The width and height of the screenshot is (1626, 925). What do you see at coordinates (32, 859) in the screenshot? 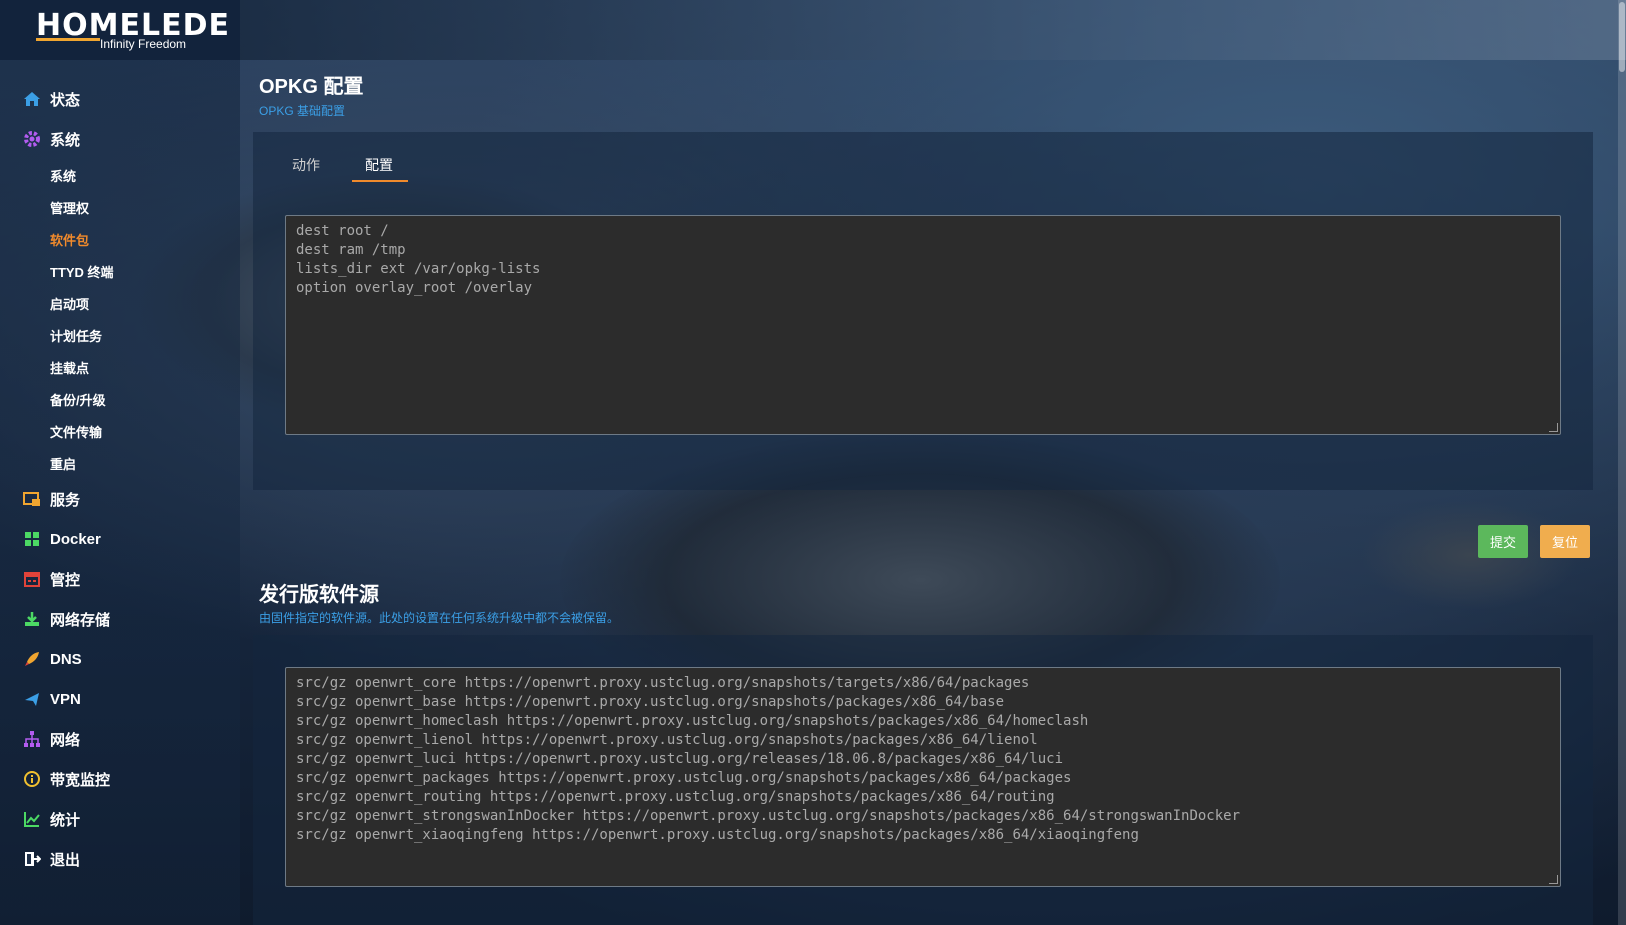
I see `logout-icon` at bounding box center [32, 859].